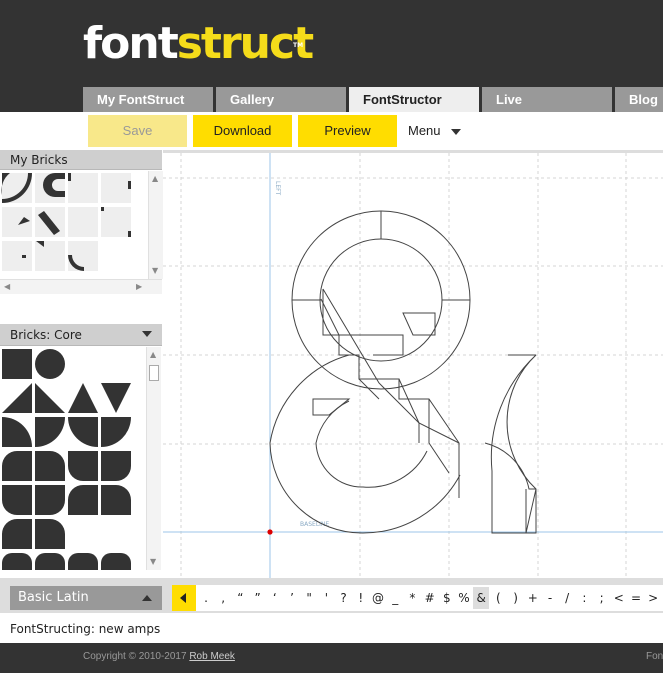 This screenshot has height=673, width=663. I want to click on core-brick-tiles, so click(73, 458).